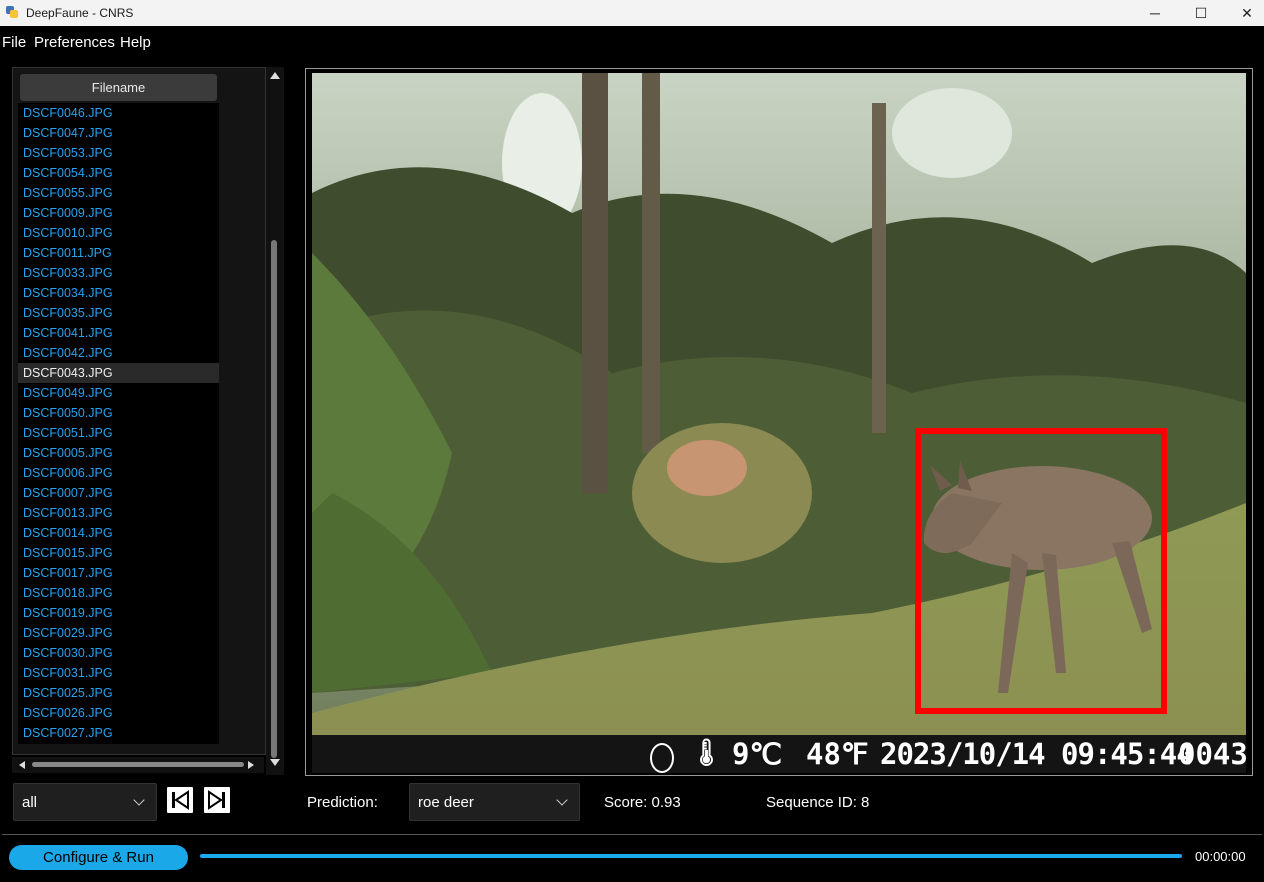 The image size is (1264, 882). I want to click on file-list-item: DSCF0018.JPG, so click(118, 593).